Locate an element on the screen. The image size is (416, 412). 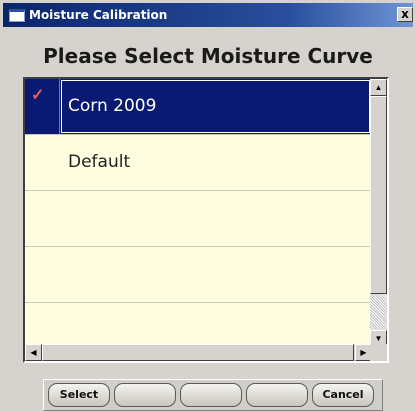
checkmark-icon: ✓ is located at coordinates (38, 95).